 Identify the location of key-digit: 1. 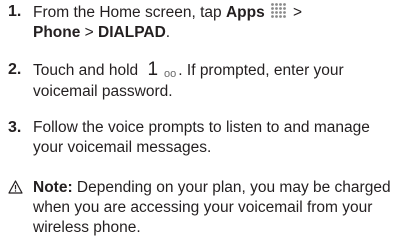
(153, 69).